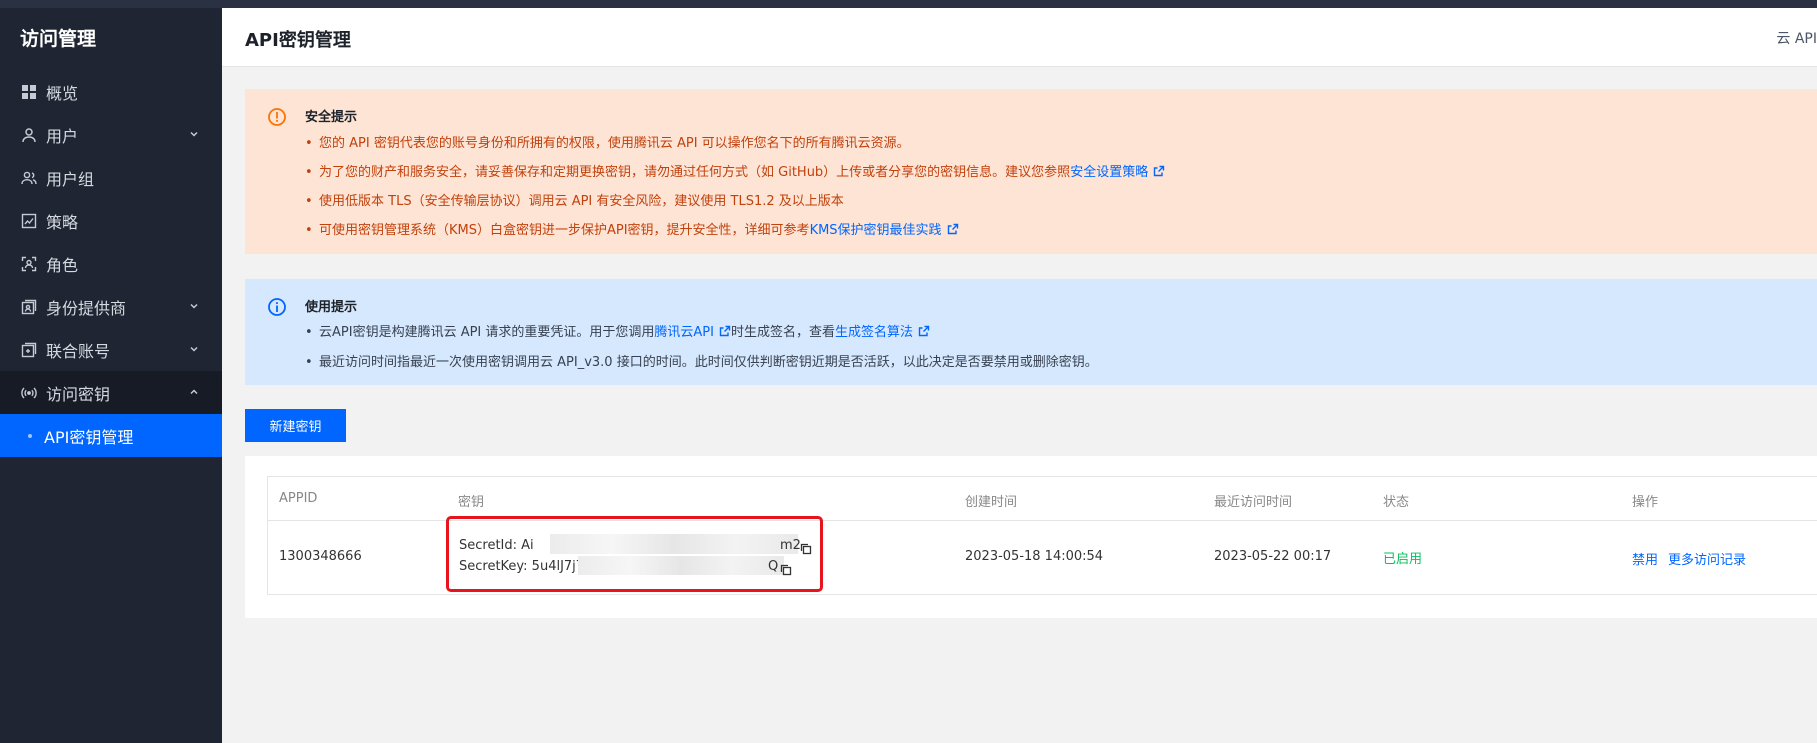 This screenshot has height=743, width=1817. What do you see at coordinates (298, 498) in the screenshot?
I see `column-header-appid: APPID` at bounding box center [298, 498].